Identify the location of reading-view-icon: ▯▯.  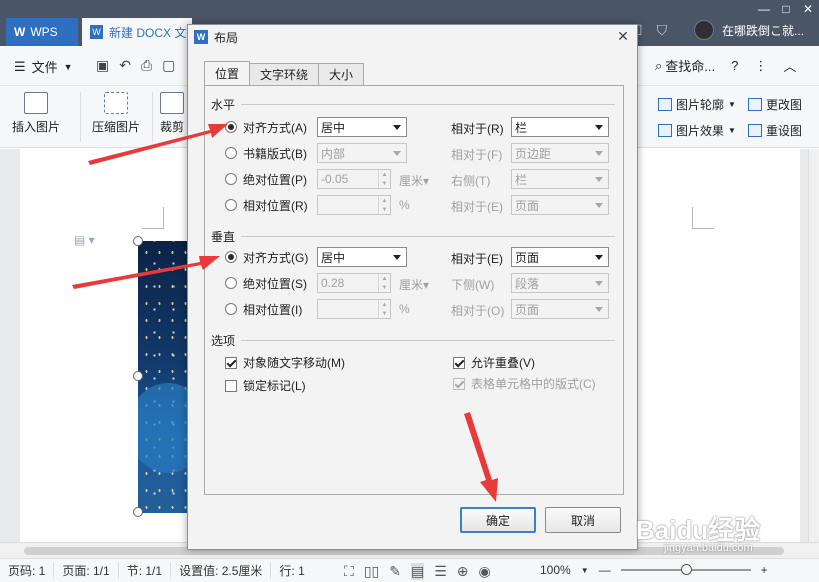
(371, 571).